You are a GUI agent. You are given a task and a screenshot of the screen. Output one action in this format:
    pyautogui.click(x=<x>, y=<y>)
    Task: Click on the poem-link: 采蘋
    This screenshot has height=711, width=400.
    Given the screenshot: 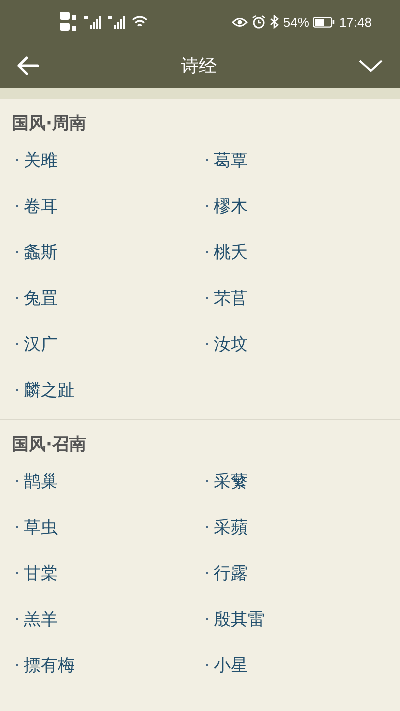 What is the action you would take?
    pyautogui.click(x=231, y=527)
    